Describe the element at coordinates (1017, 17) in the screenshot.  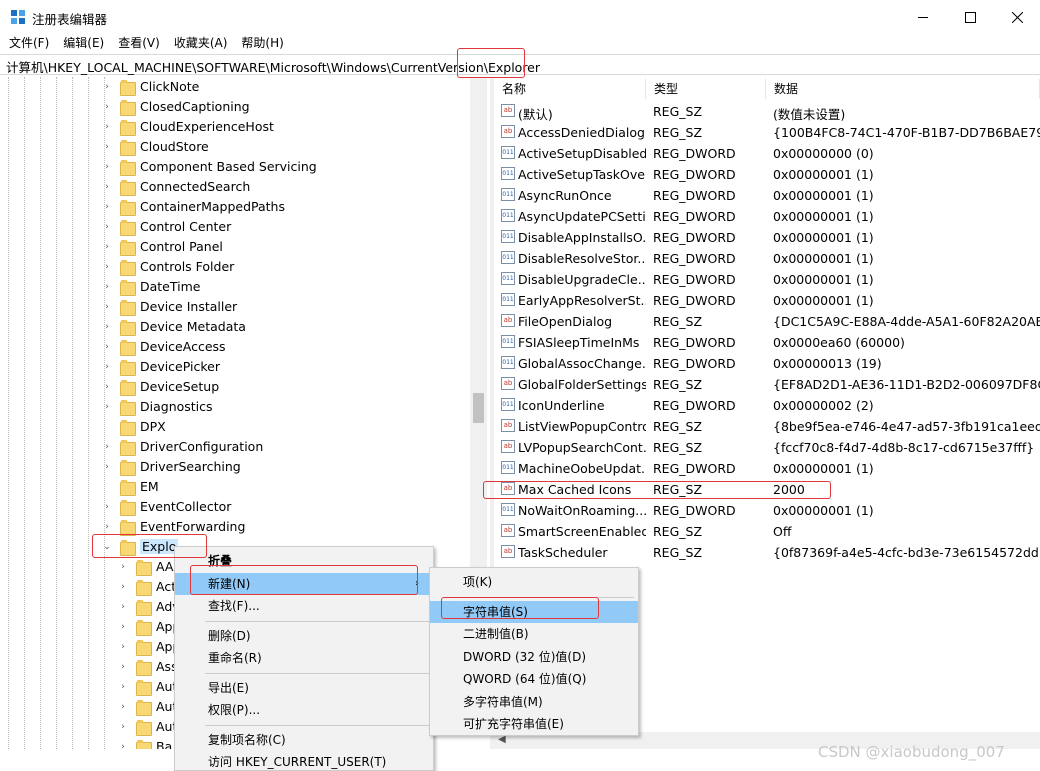
I see `close-button` at that location.